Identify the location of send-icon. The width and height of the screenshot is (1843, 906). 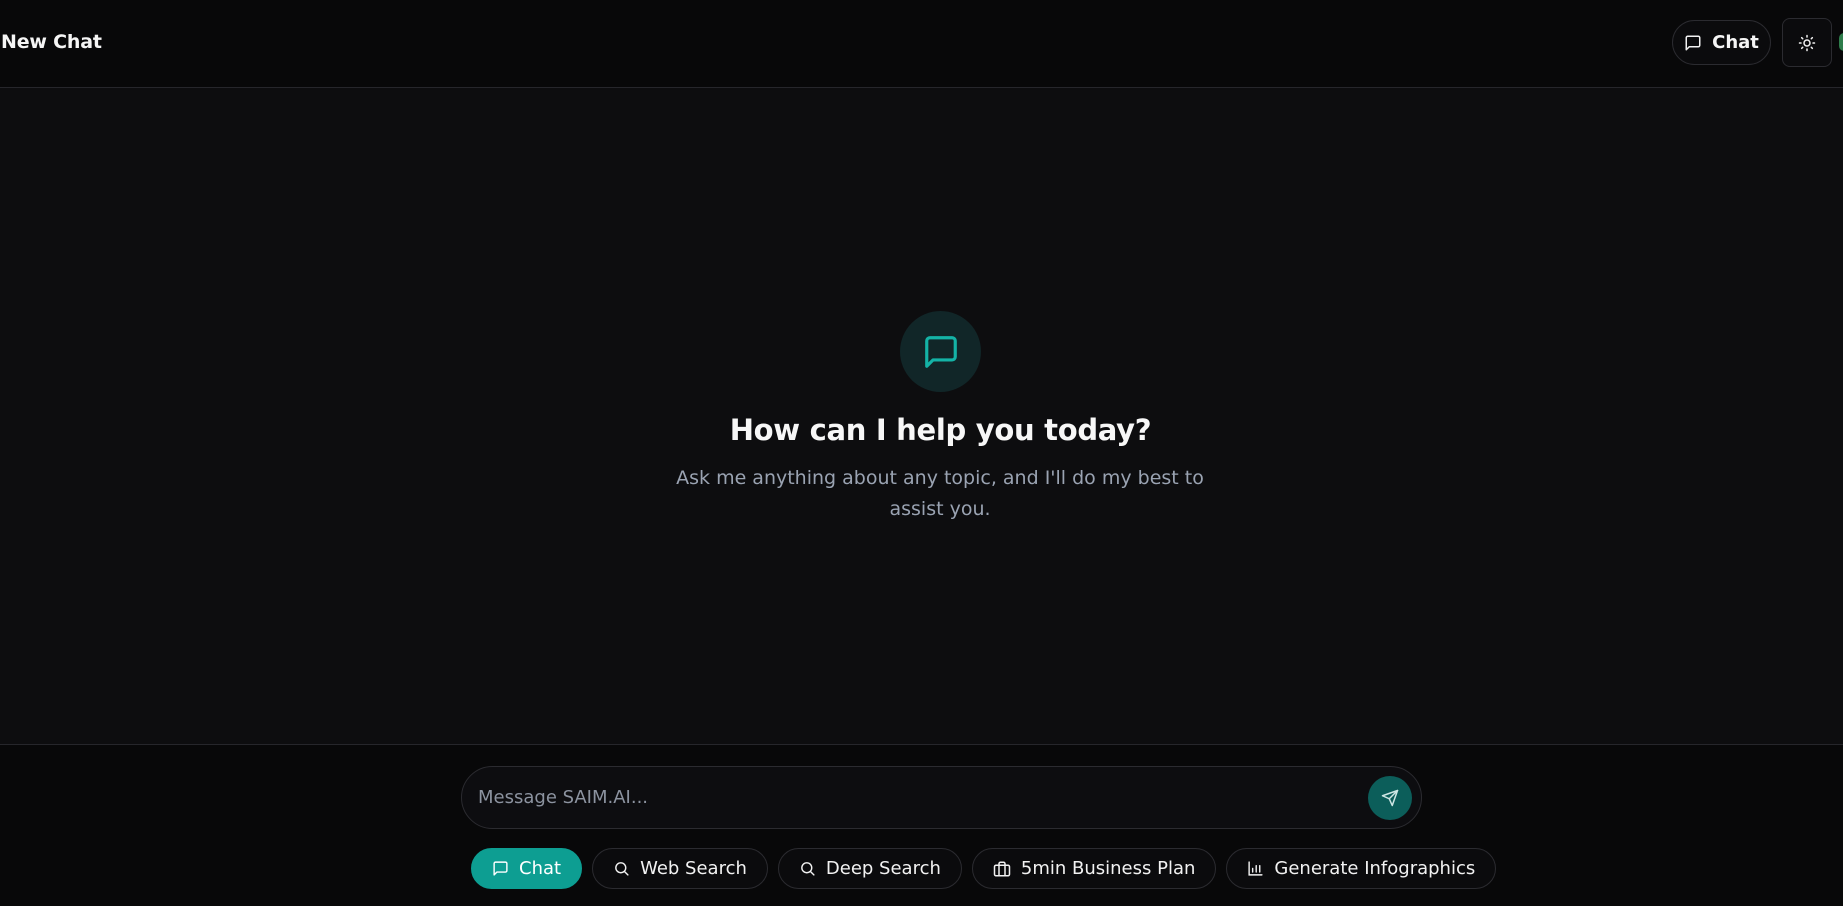
(1390, 798).